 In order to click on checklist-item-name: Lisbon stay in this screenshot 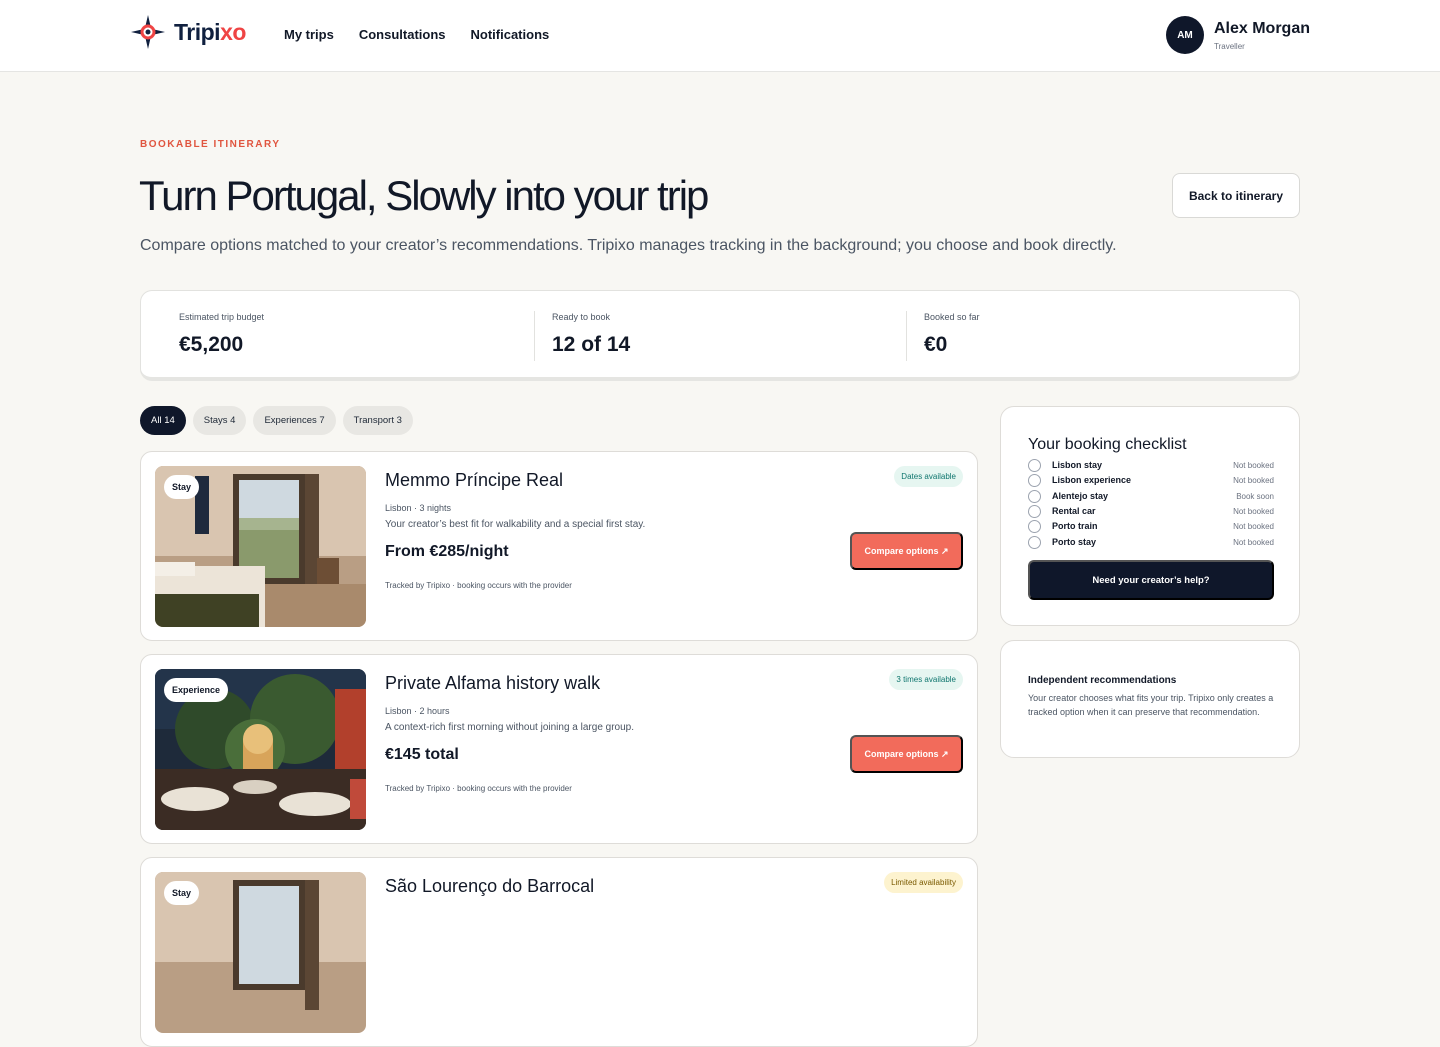, I will do `click(1077, 465)`.